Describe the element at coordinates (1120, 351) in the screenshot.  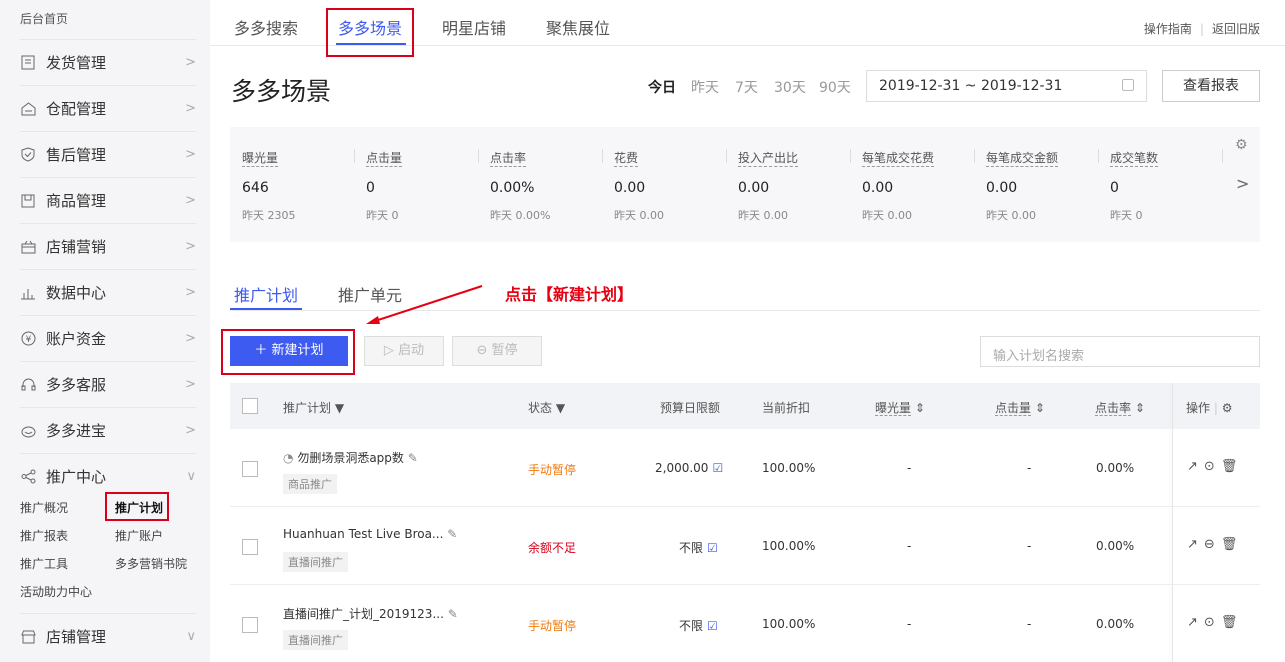
I see `plan-search-input: 输入计划名搜索` at that location.